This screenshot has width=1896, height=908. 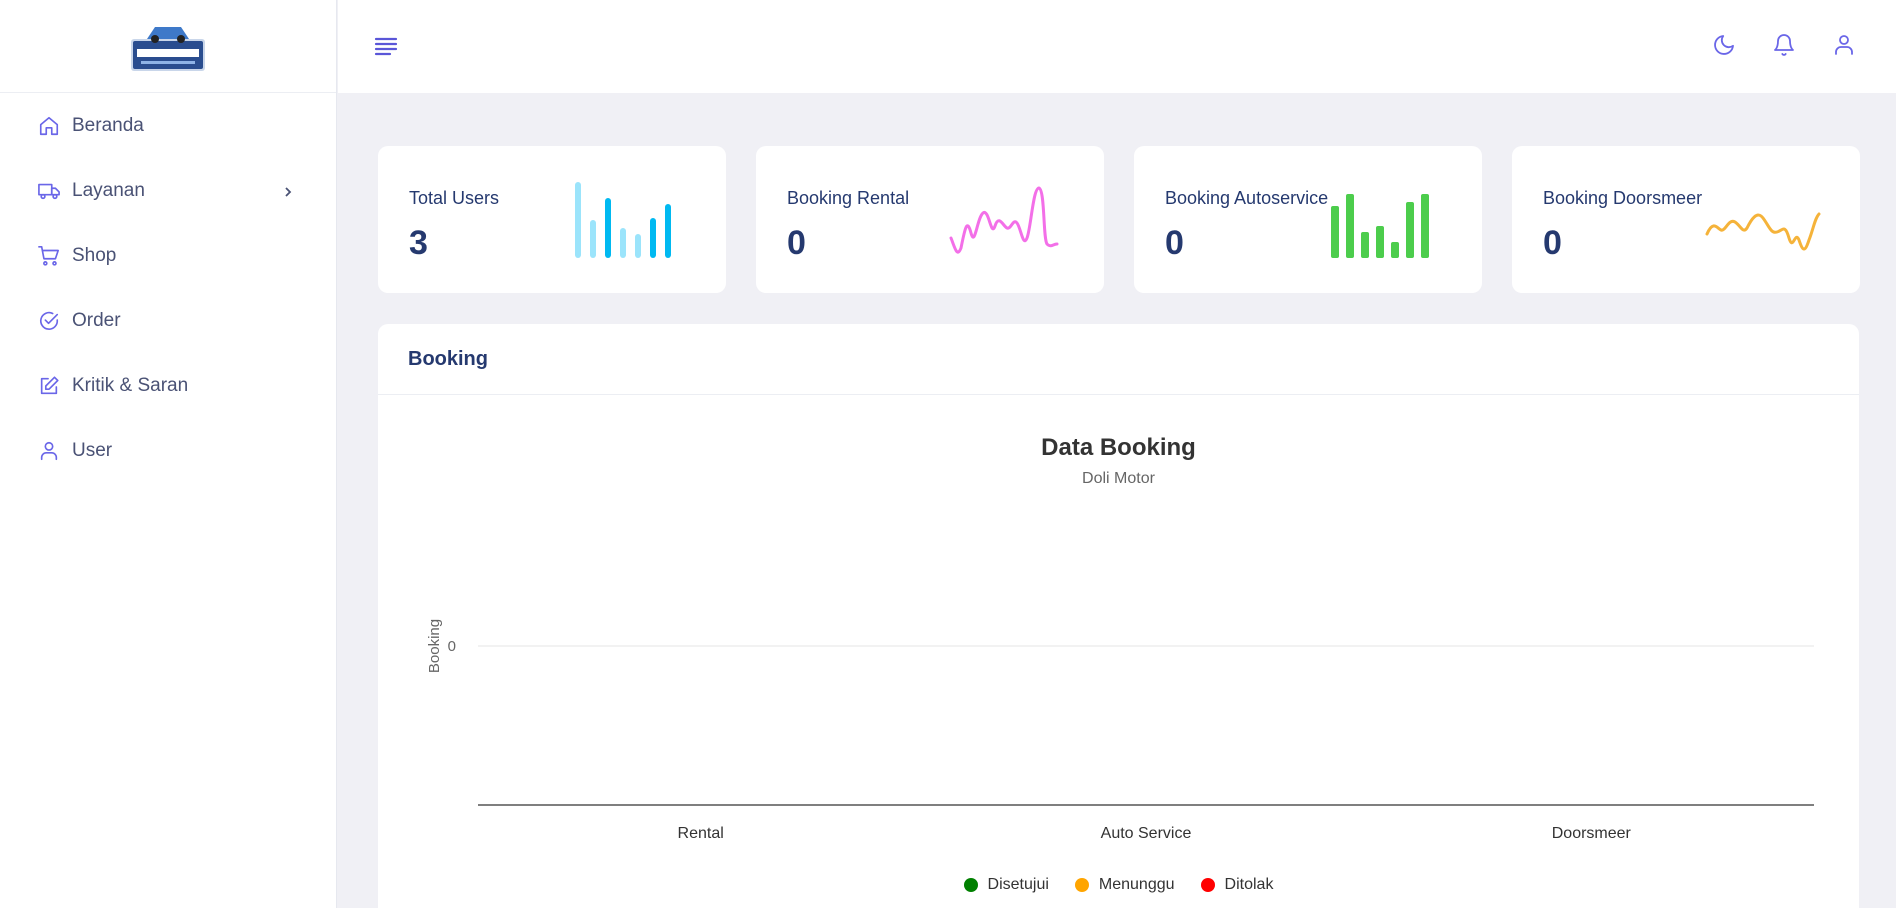 I want to click on y-axis-title: Booking, so click(x=434, y=646).